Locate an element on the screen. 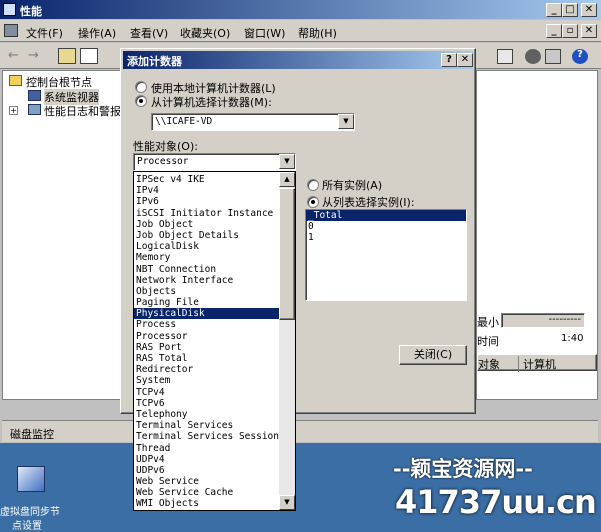 This screenshot has width=601, height=532. object-list-item: Web Service Cache is located at coordinates (207, 492).